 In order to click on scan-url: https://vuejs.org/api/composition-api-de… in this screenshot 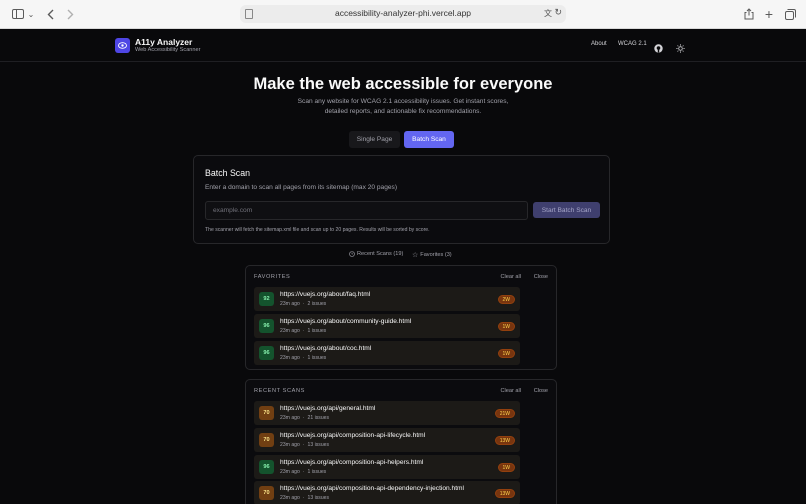, I will do `click(372, 488)`.